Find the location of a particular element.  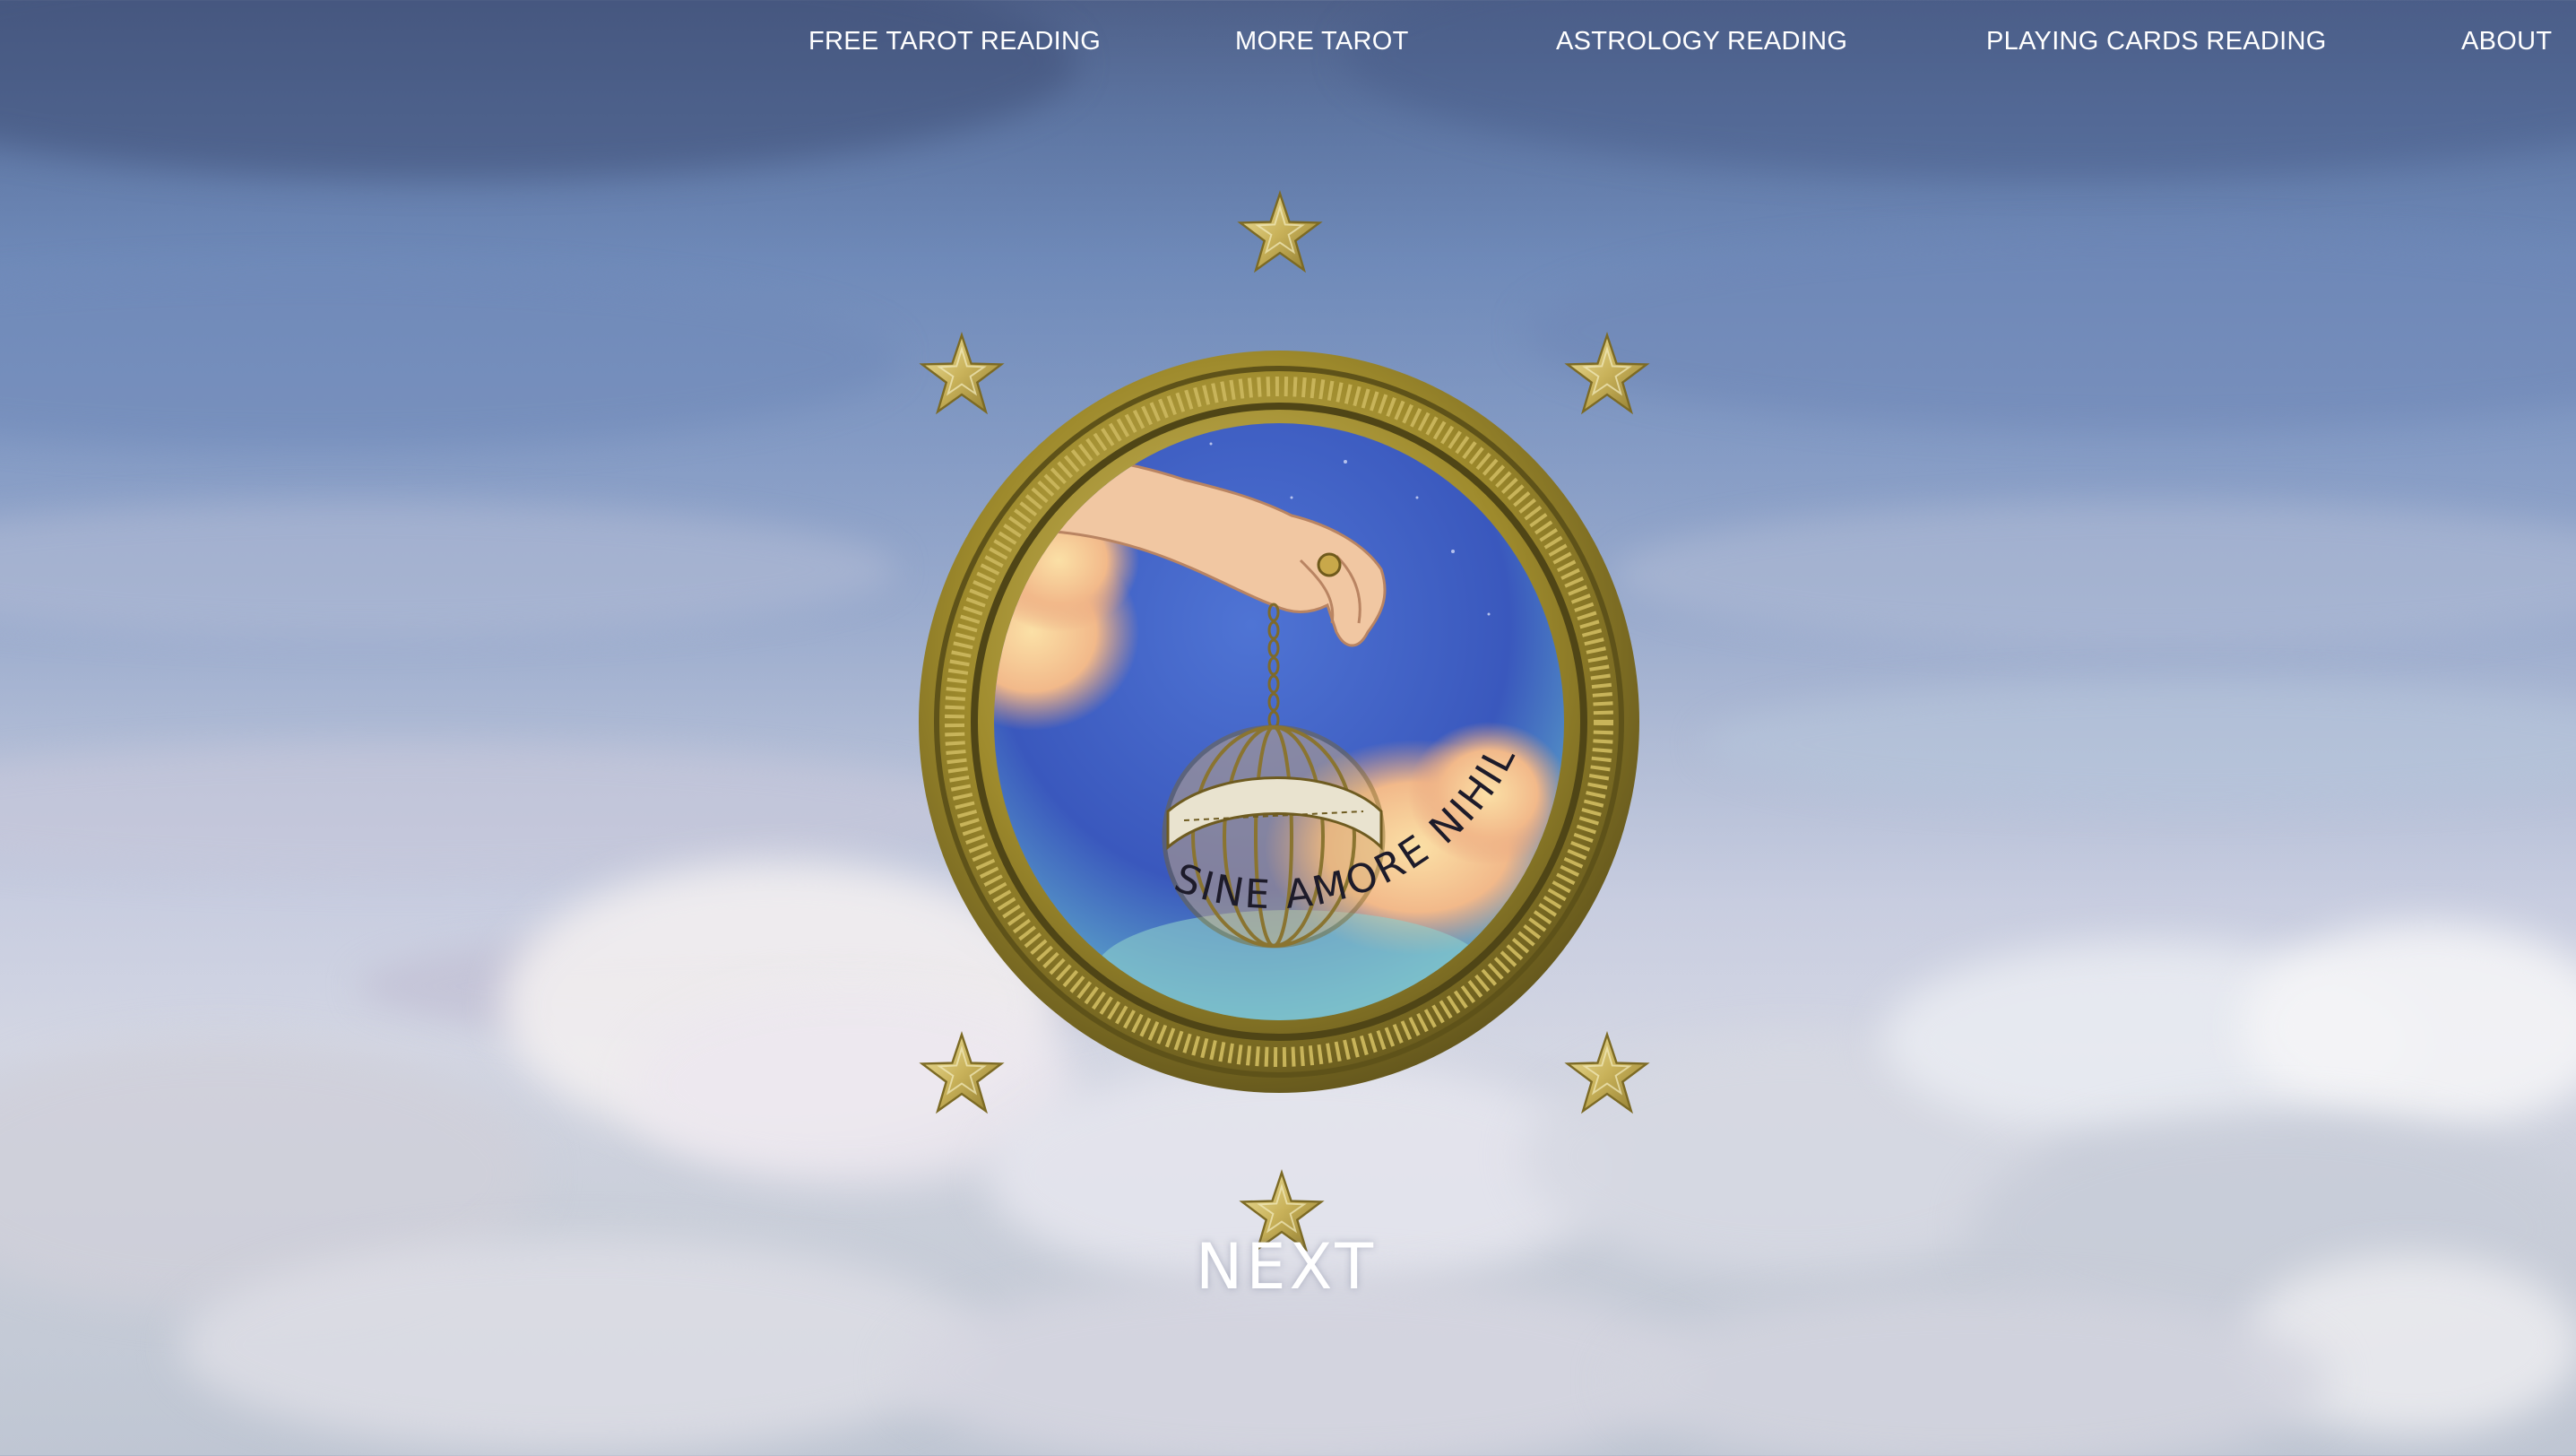

gold-star-icon is located at coordinates (1280, 233).